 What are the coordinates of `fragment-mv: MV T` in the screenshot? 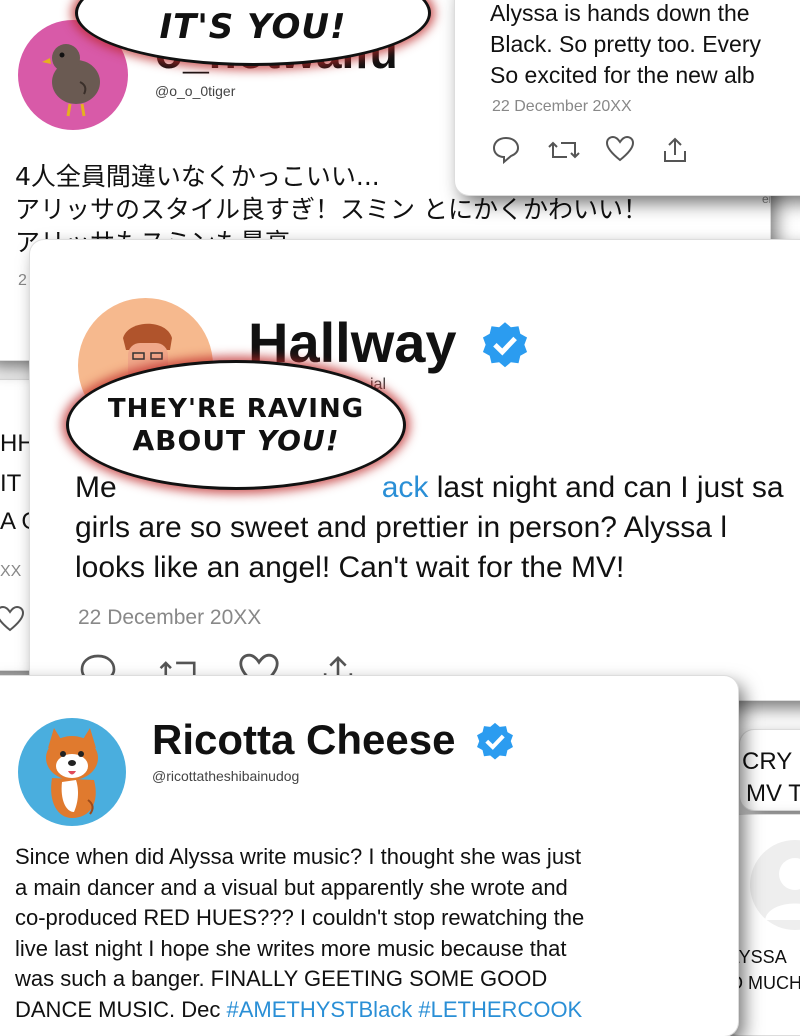 It's located at (773, 793).